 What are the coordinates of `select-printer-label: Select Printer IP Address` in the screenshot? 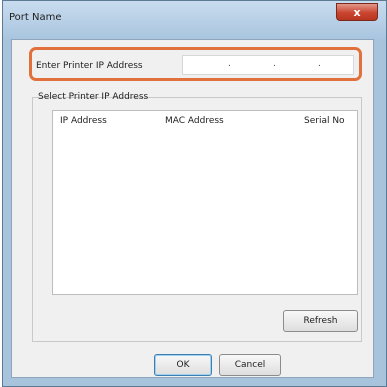 It's located at (93, 97).